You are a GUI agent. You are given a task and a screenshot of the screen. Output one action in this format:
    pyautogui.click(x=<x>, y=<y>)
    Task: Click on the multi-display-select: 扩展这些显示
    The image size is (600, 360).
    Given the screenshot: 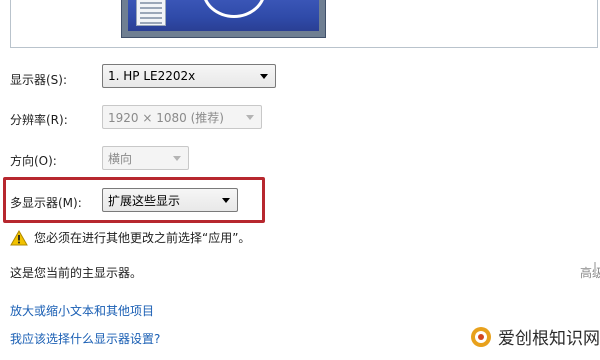 What is the action you would take?
    pyautogui.click(x=170, y=200)
    